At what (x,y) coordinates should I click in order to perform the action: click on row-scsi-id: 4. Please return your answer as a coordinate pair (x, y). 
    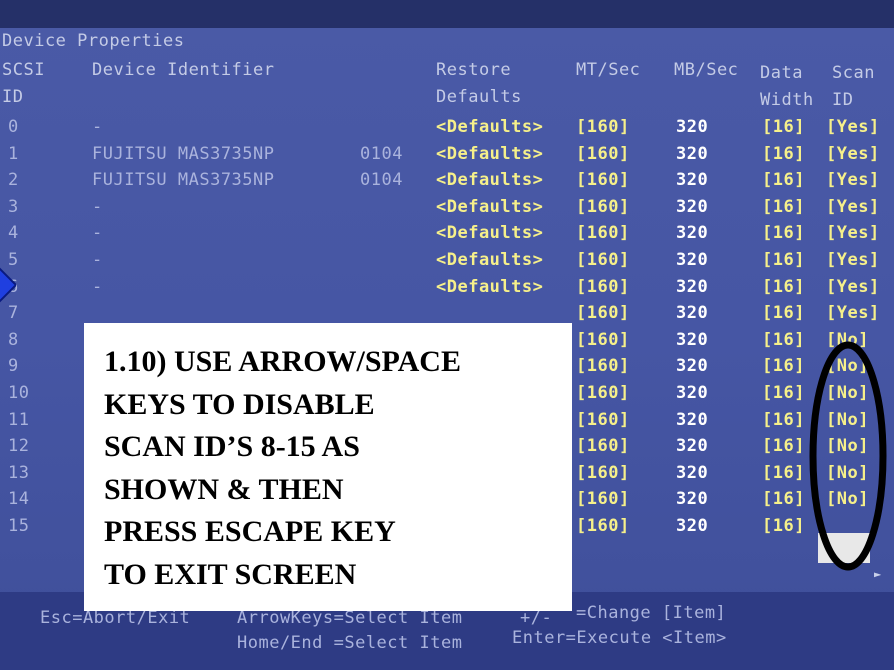
    Looking at the image, I should click on (13, 233).